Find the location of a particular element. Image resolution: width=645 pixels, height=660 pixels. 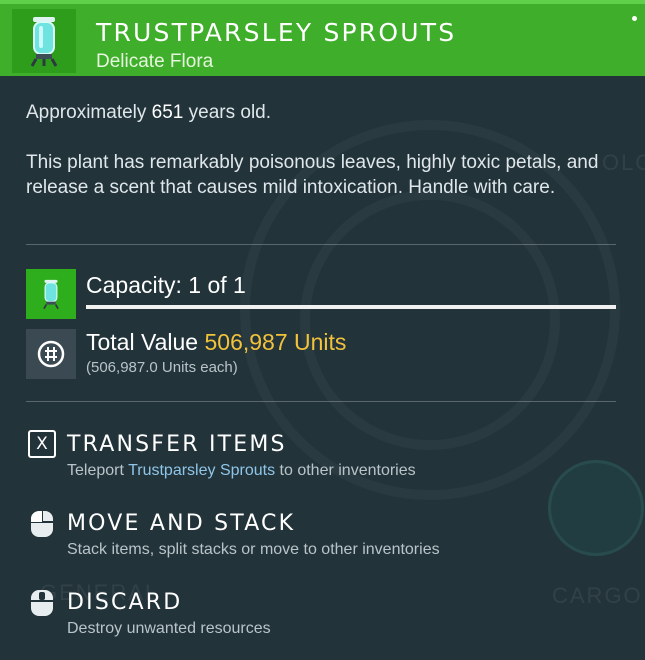

discard-button: DISCARD is located at coordinates (124, 602).